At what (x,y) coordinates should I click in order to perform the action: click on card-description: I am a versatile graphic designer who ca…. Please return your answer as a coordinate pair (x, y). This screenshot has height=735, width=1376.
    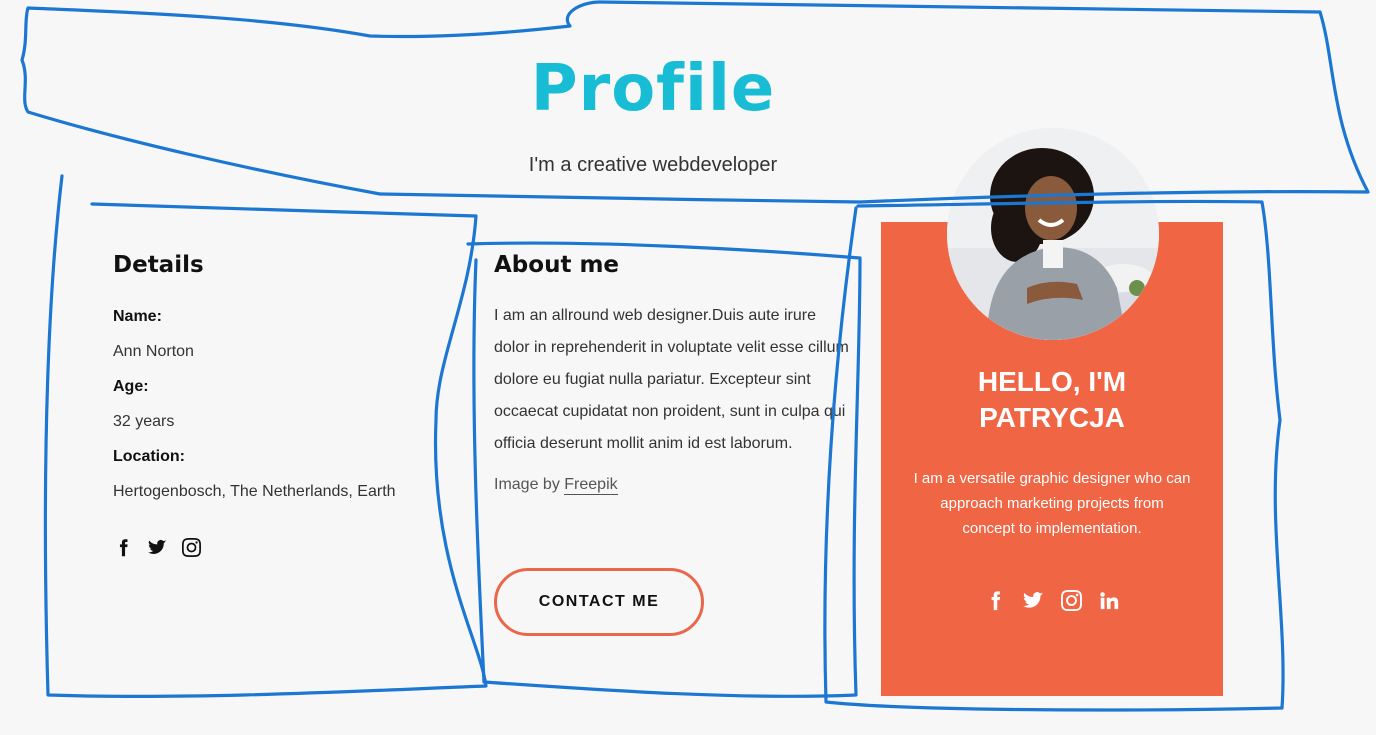
    Looking at the image, I should click on (1052, 503).